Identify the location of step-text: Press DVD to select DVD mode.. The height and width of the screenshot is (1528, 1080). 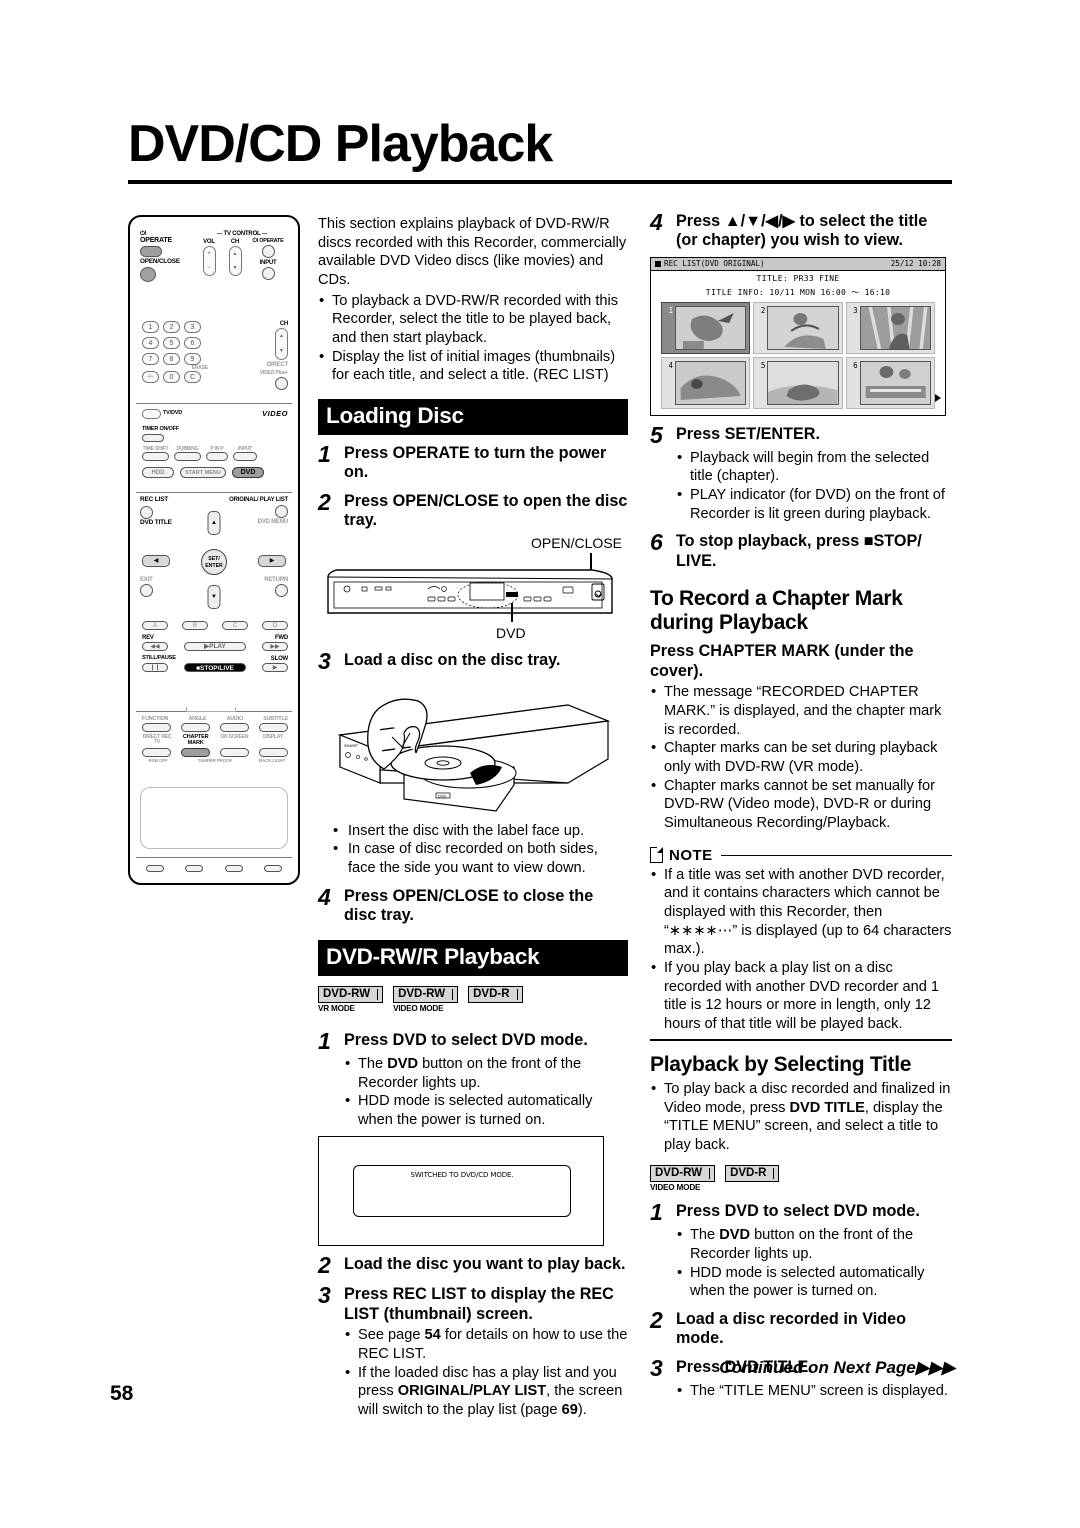
(798, 1211).